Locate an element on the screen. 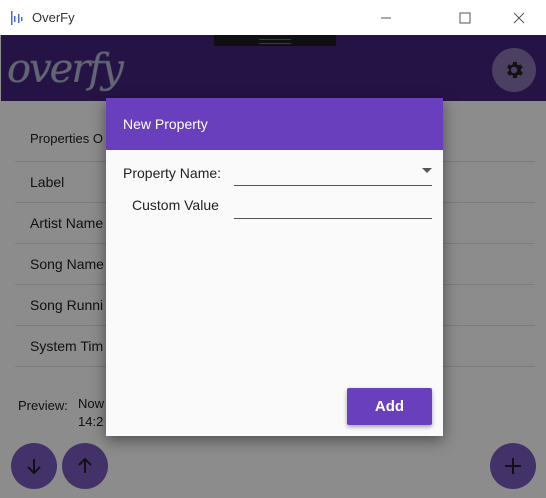 This screenshot has height=498, width=546. maximize-button is located at coordinates (465, 17).